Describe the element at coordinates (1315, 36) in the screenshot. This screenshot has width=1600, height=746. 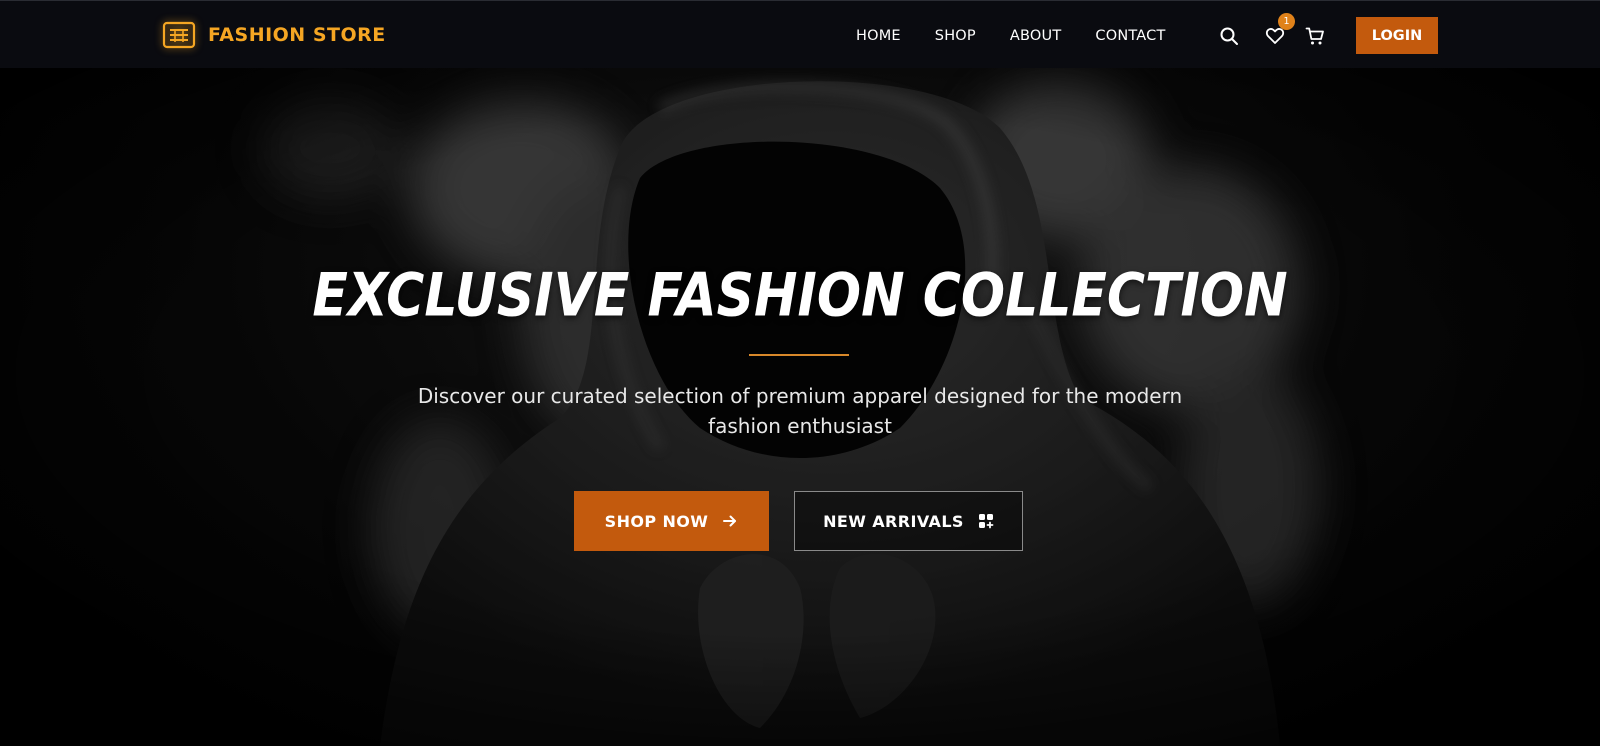
I see `cart-icon` at that location.